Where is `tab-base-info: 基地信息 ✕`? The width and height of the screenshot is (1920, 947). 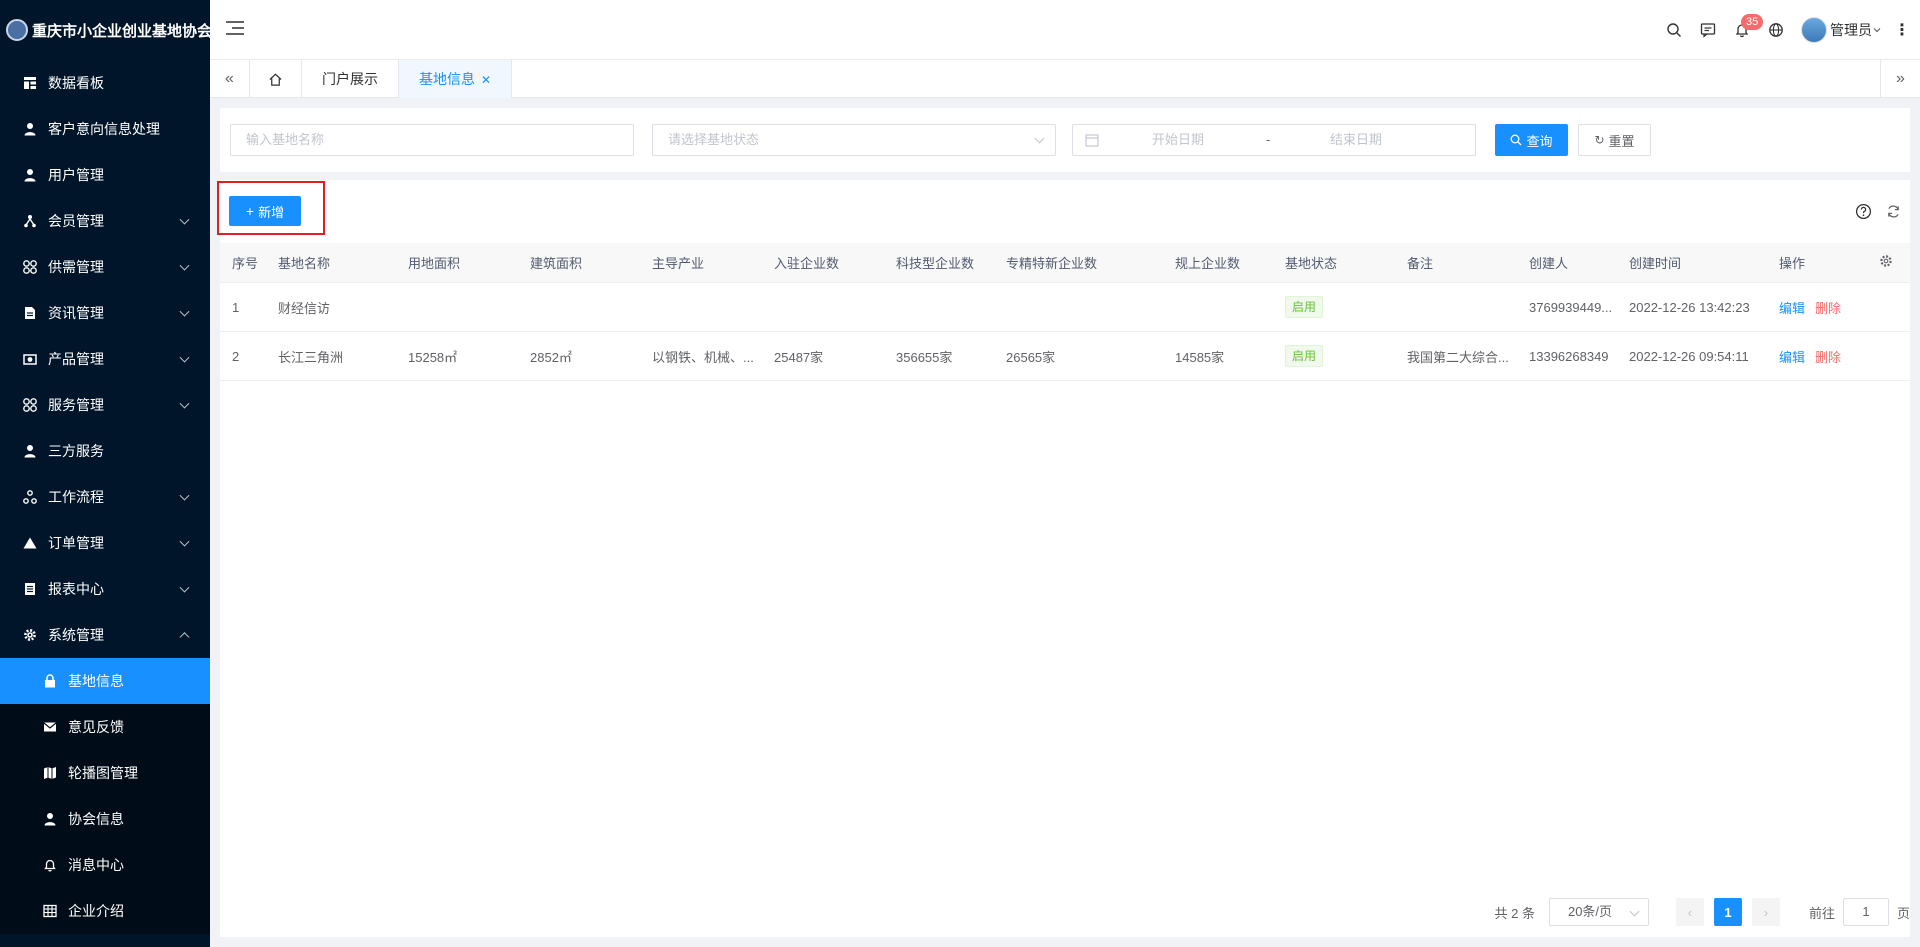 tab-base-info: 基地信息 ✕ is located at coordinates (456, 79).